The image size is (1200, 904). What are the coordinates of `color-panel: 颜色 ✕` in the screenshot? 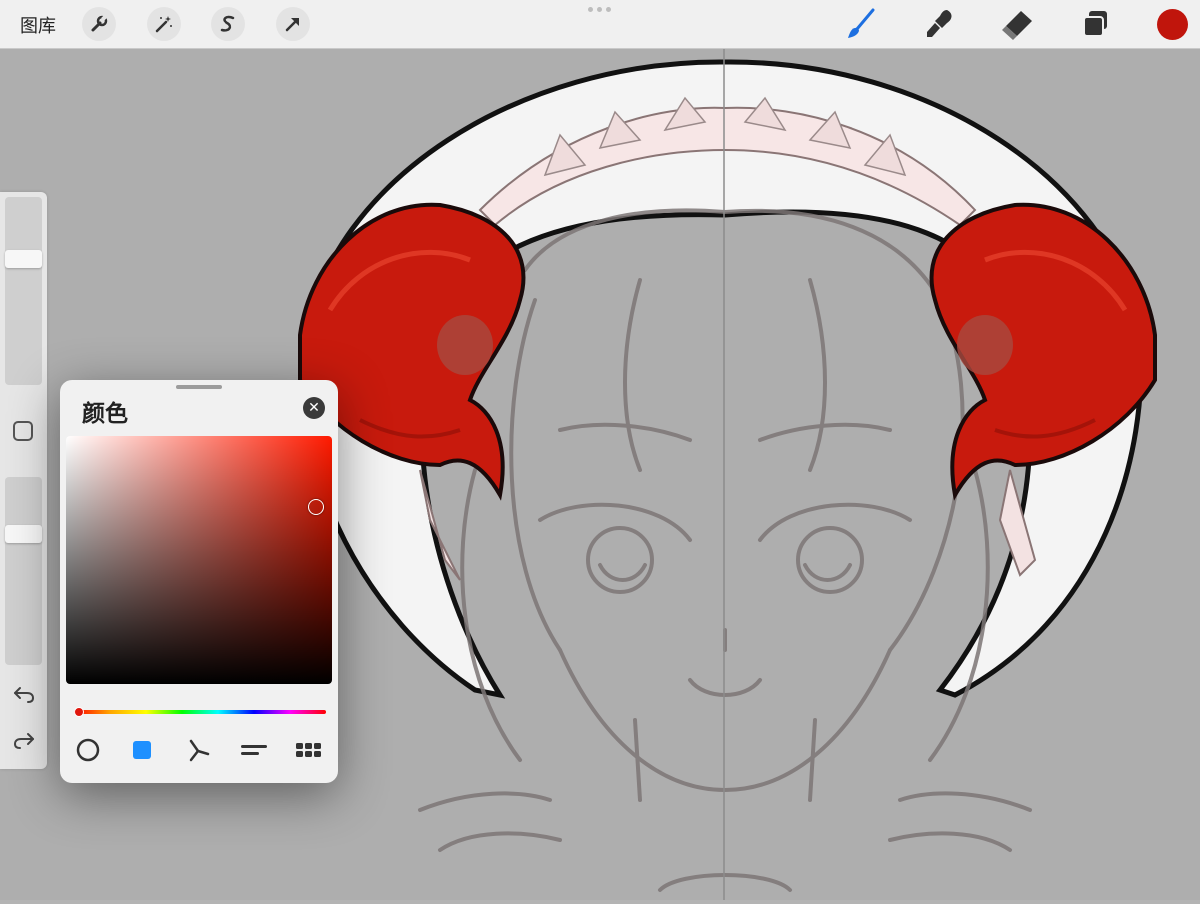 It's located at (199, 581).